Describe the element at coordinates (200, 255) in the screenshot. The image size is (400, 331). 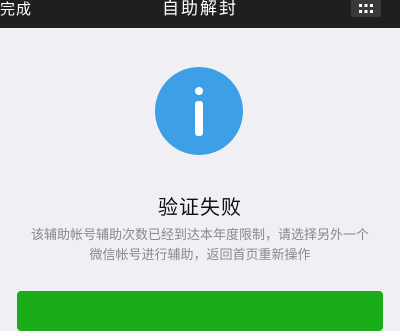
I see `description-line-2: 微信帐号进行辅助，返回首页重新操作` at that location.